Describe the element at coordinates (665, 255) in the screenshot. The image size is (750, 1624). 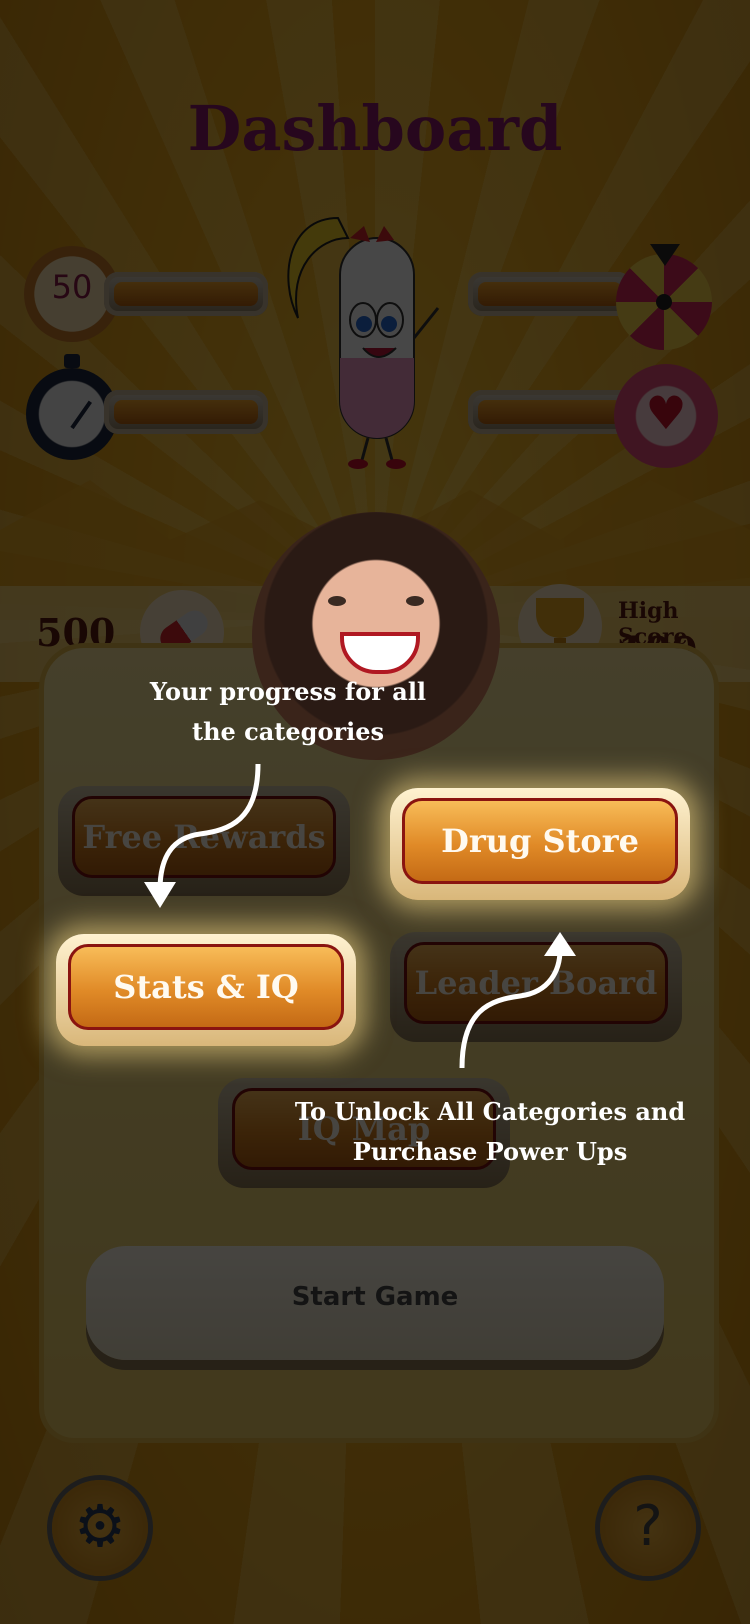
I see `wheel-pointer-icon` at that location.